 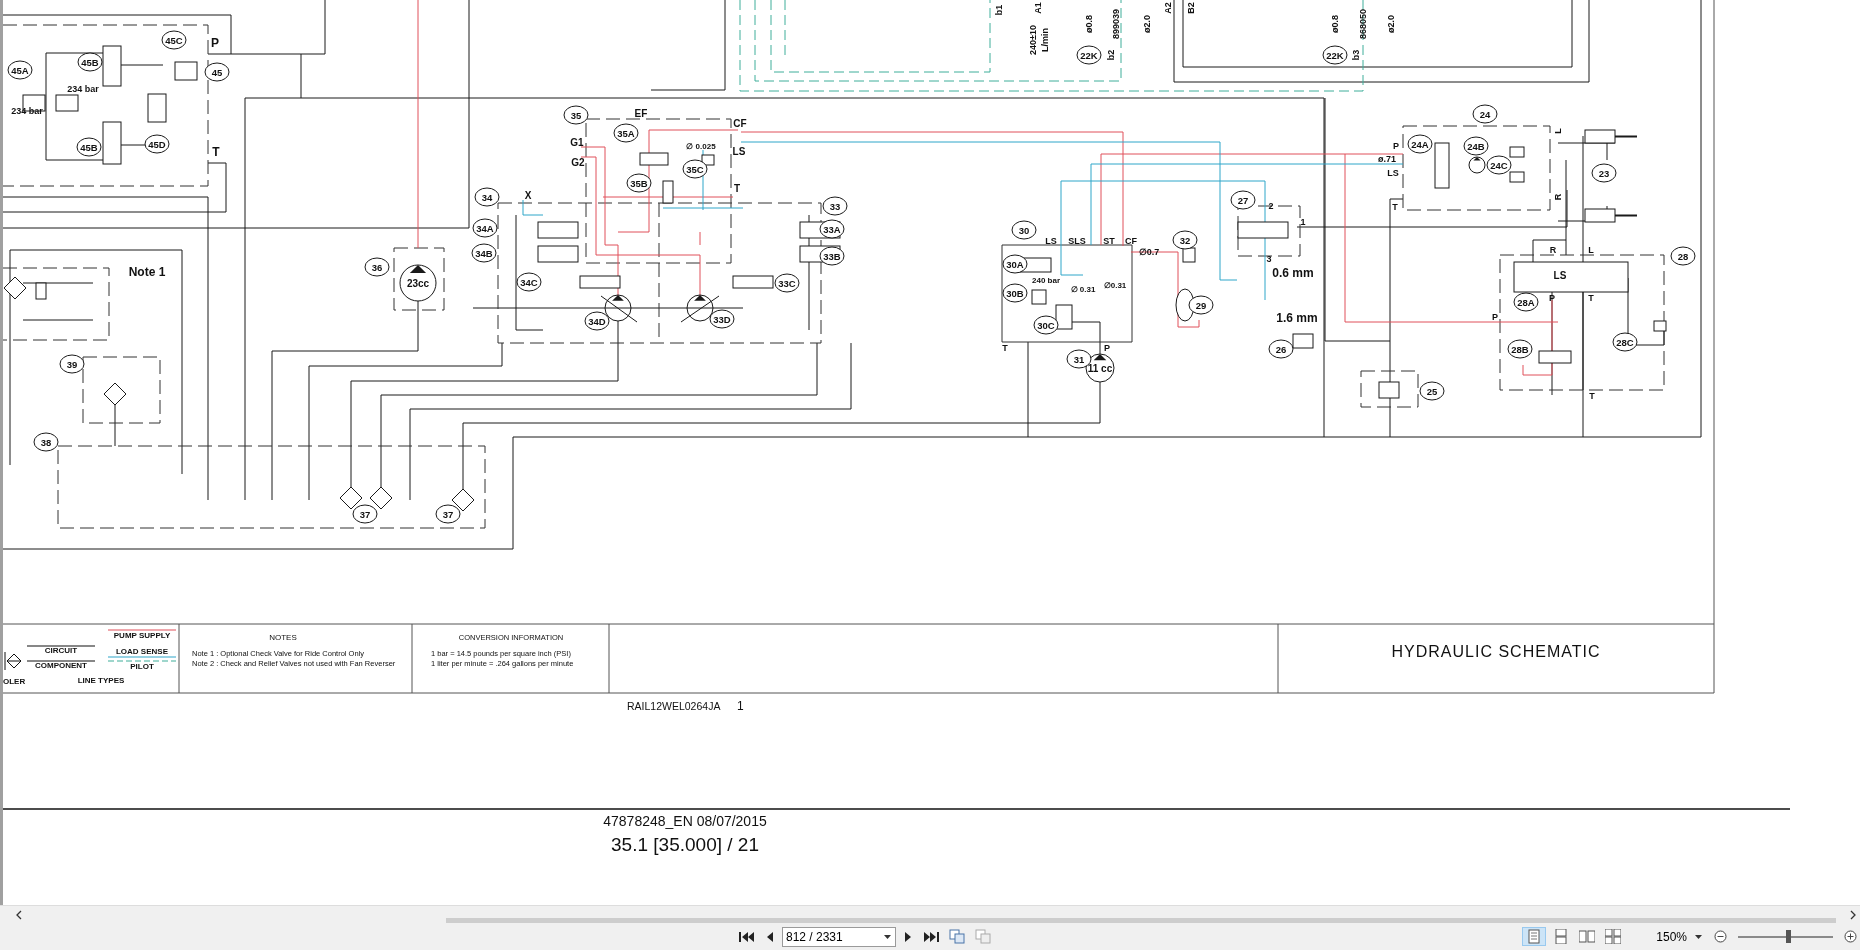 I want to click on callout-bubble: 23, so click(x=1604, y=173).